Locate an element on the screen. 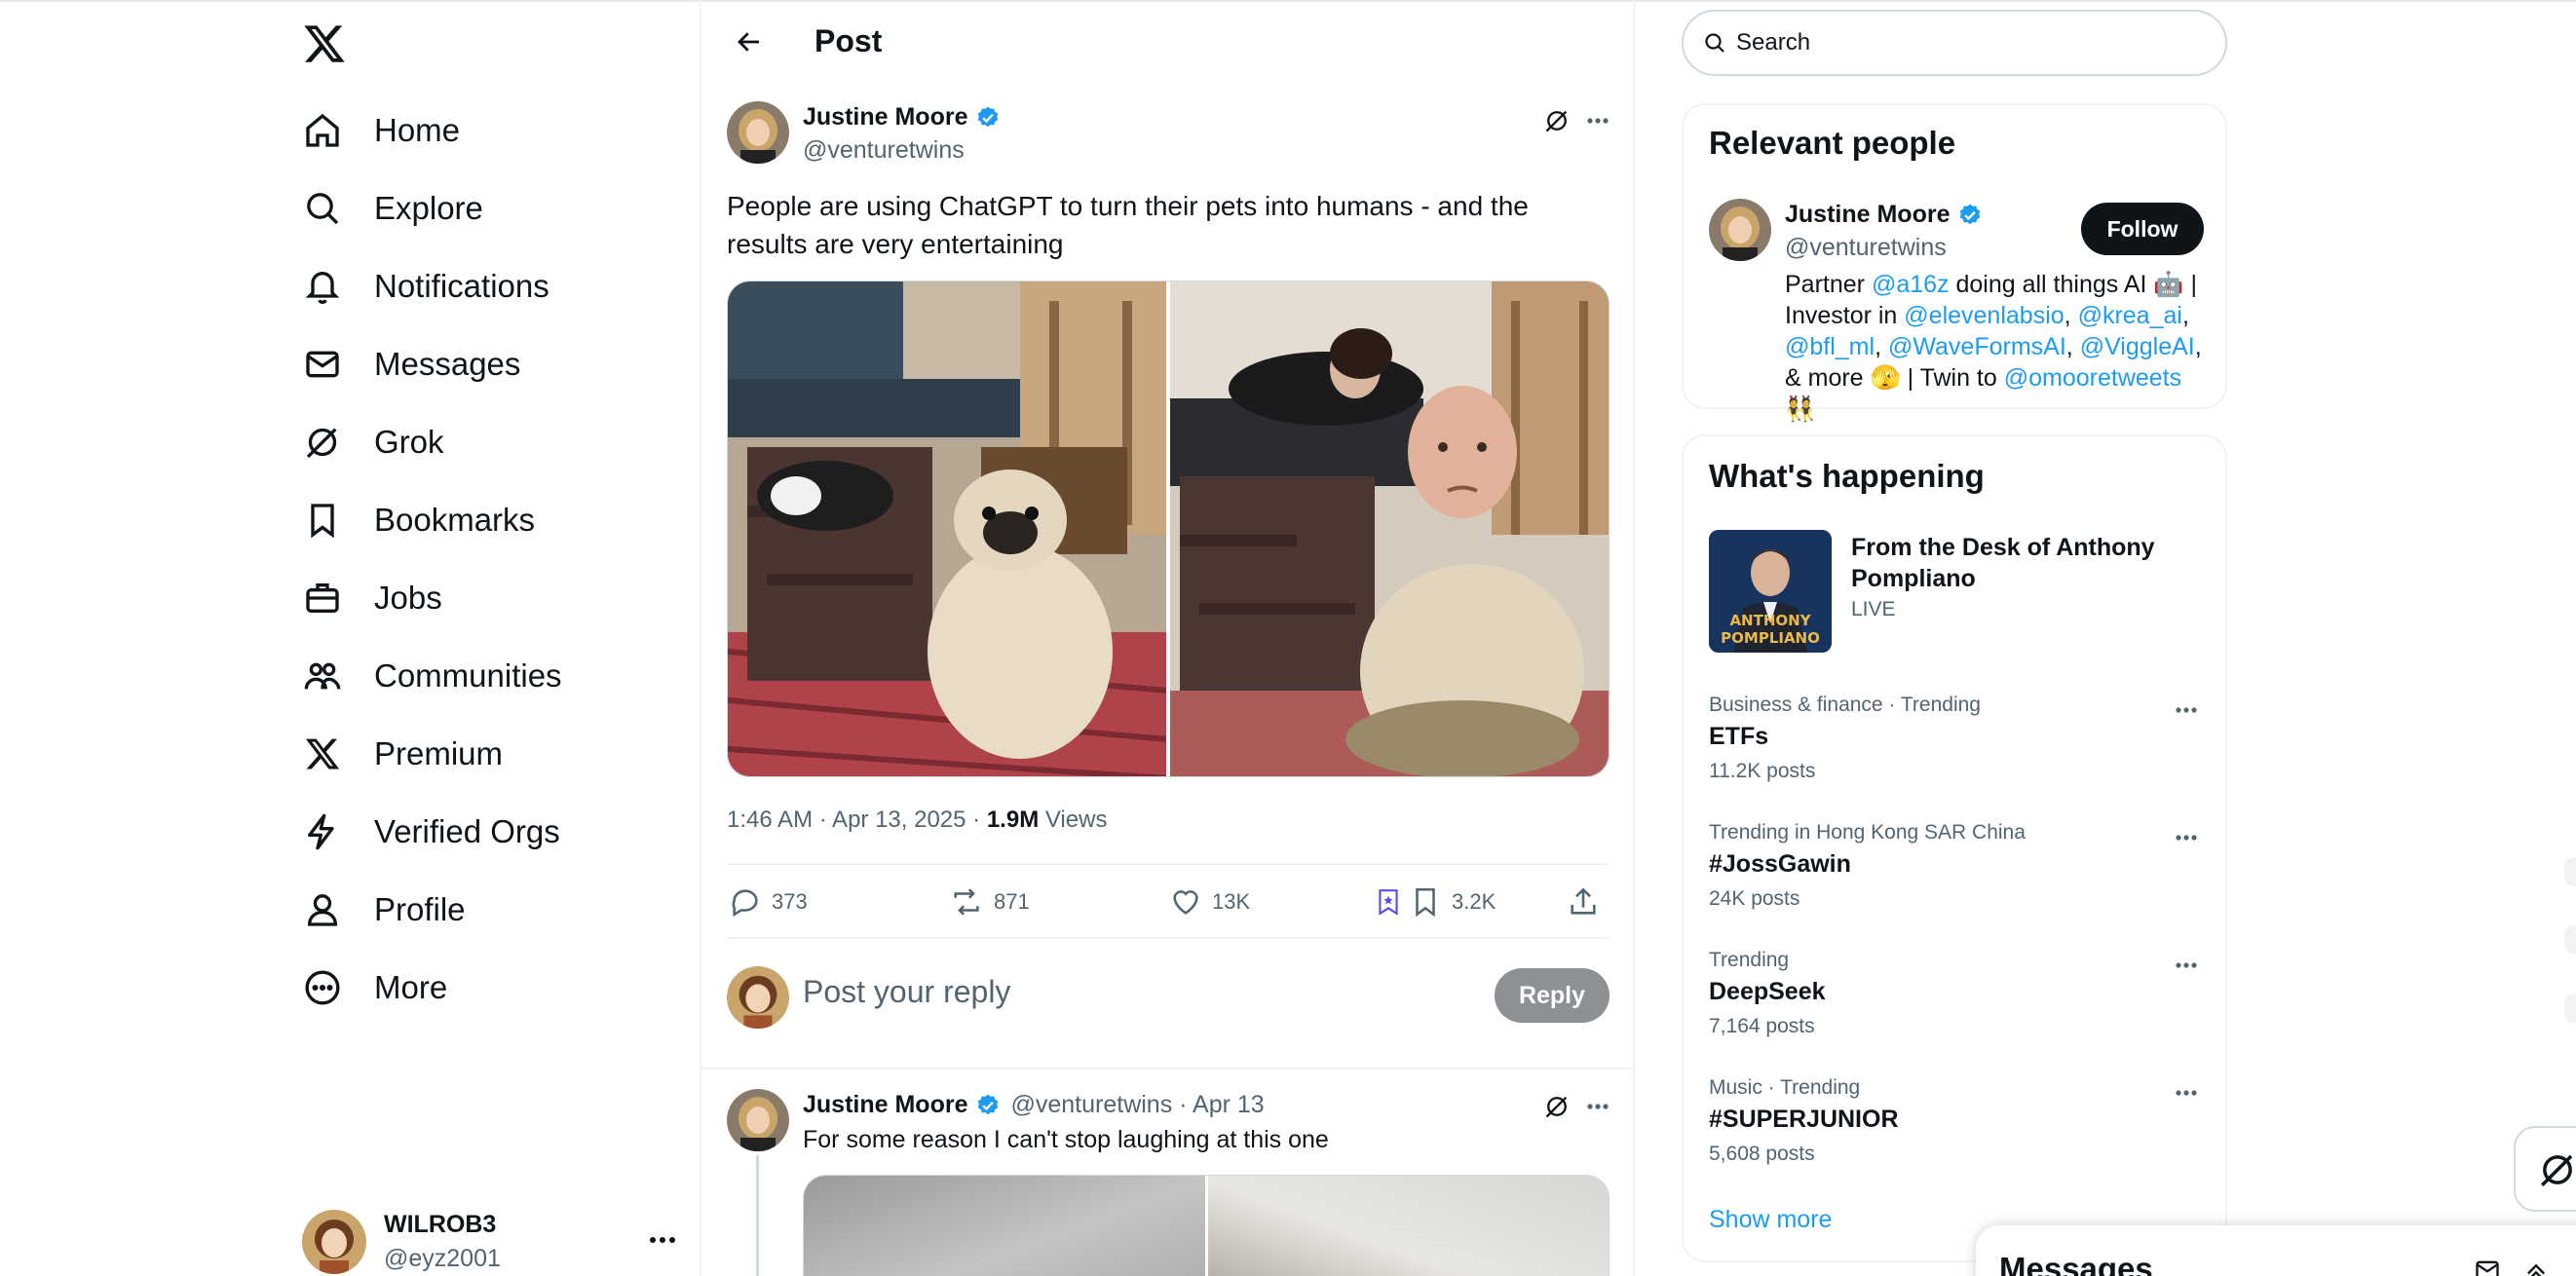 The image size is (2576, 1276). views-count: 1.9M is located at coordinates (1013, 820).